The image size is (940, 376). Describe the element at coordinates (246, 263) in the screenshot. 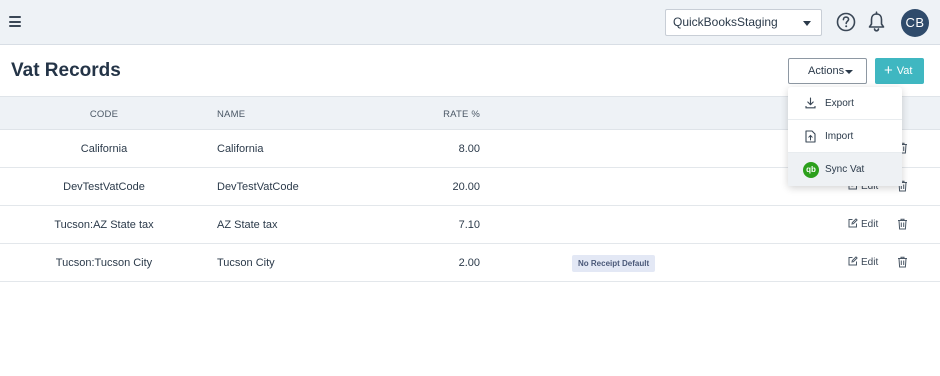

I see `cell-name: Tucson City` at that location.